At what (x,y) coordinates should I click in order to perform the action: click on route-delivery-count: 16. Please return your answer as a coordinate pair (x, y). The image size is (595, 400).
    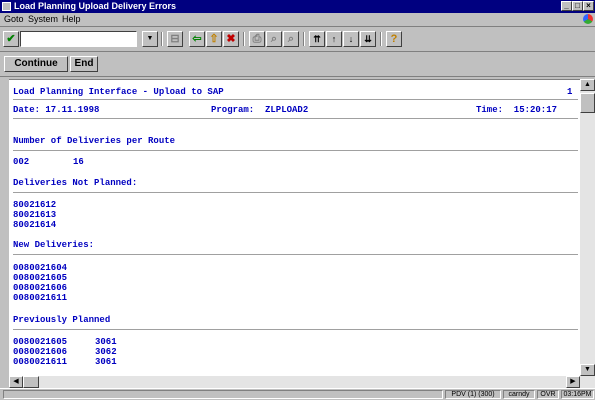
    Looking at the image, I should click on (78, 162).